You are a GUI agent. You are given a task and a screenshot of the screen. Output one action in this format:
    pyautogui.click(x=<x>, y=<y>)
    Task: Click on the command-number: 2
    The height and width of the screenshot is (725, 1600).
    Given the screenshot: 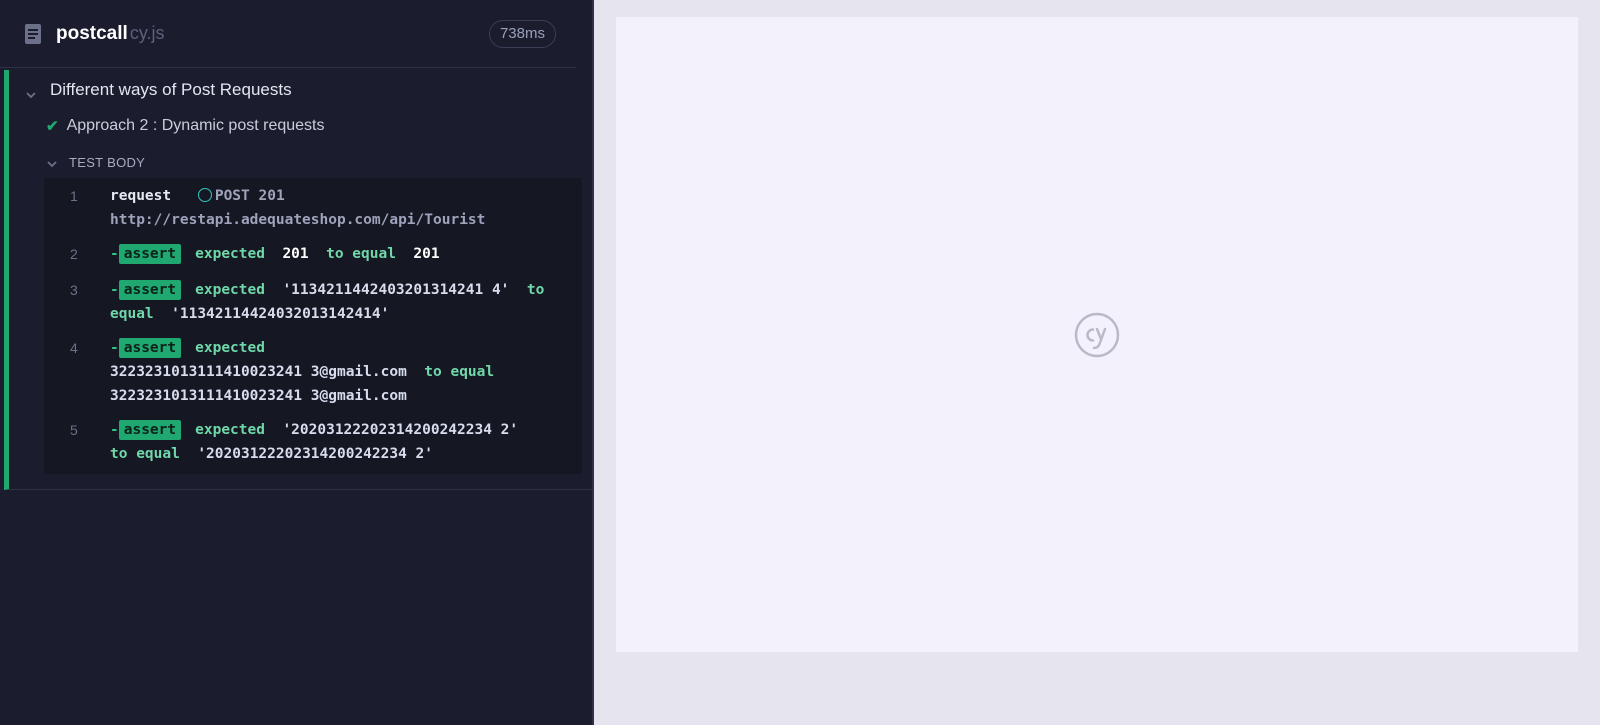 What is the action you would take?
    pyautogui.click(x=74, y=254)
    